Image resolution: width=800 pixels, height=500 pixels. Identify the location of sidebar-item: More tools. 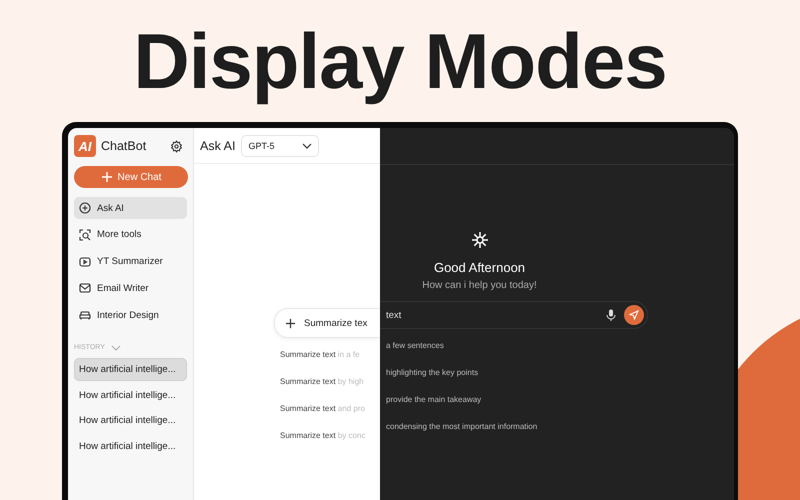
(130, 235).